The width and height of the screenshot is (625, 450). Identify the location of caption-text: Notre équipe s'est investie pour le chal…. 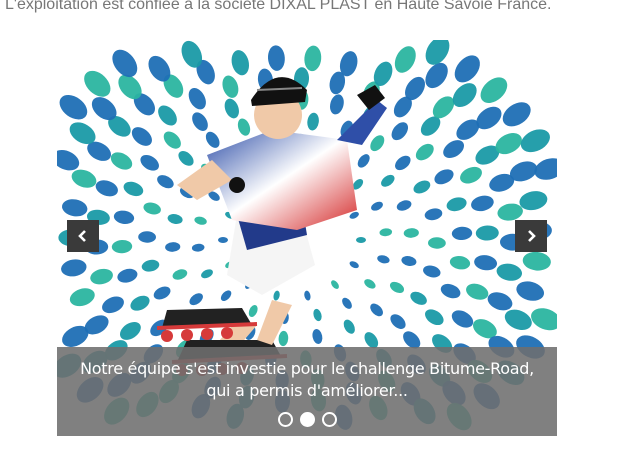
(307, 379).